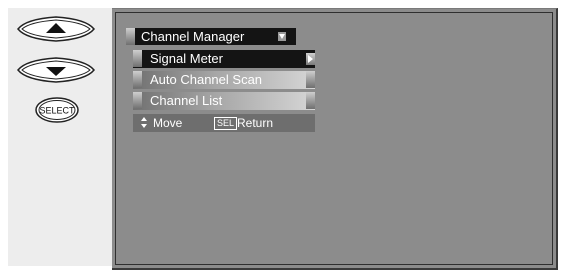 This screenshot has width=561, height=274. I want to click on up-button, so click(56, 29).